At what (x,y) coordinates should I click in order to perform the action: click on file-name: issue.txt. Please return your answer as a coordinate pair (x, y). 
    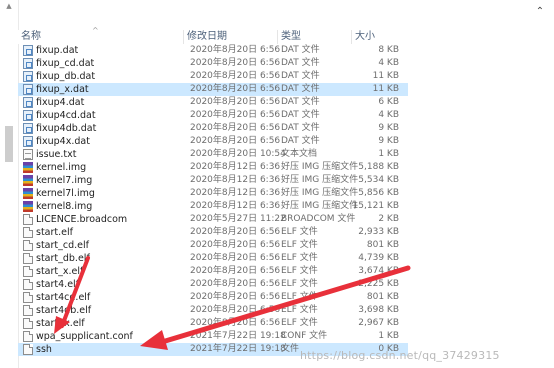
    Looking at the image, I should click on (56, 154).